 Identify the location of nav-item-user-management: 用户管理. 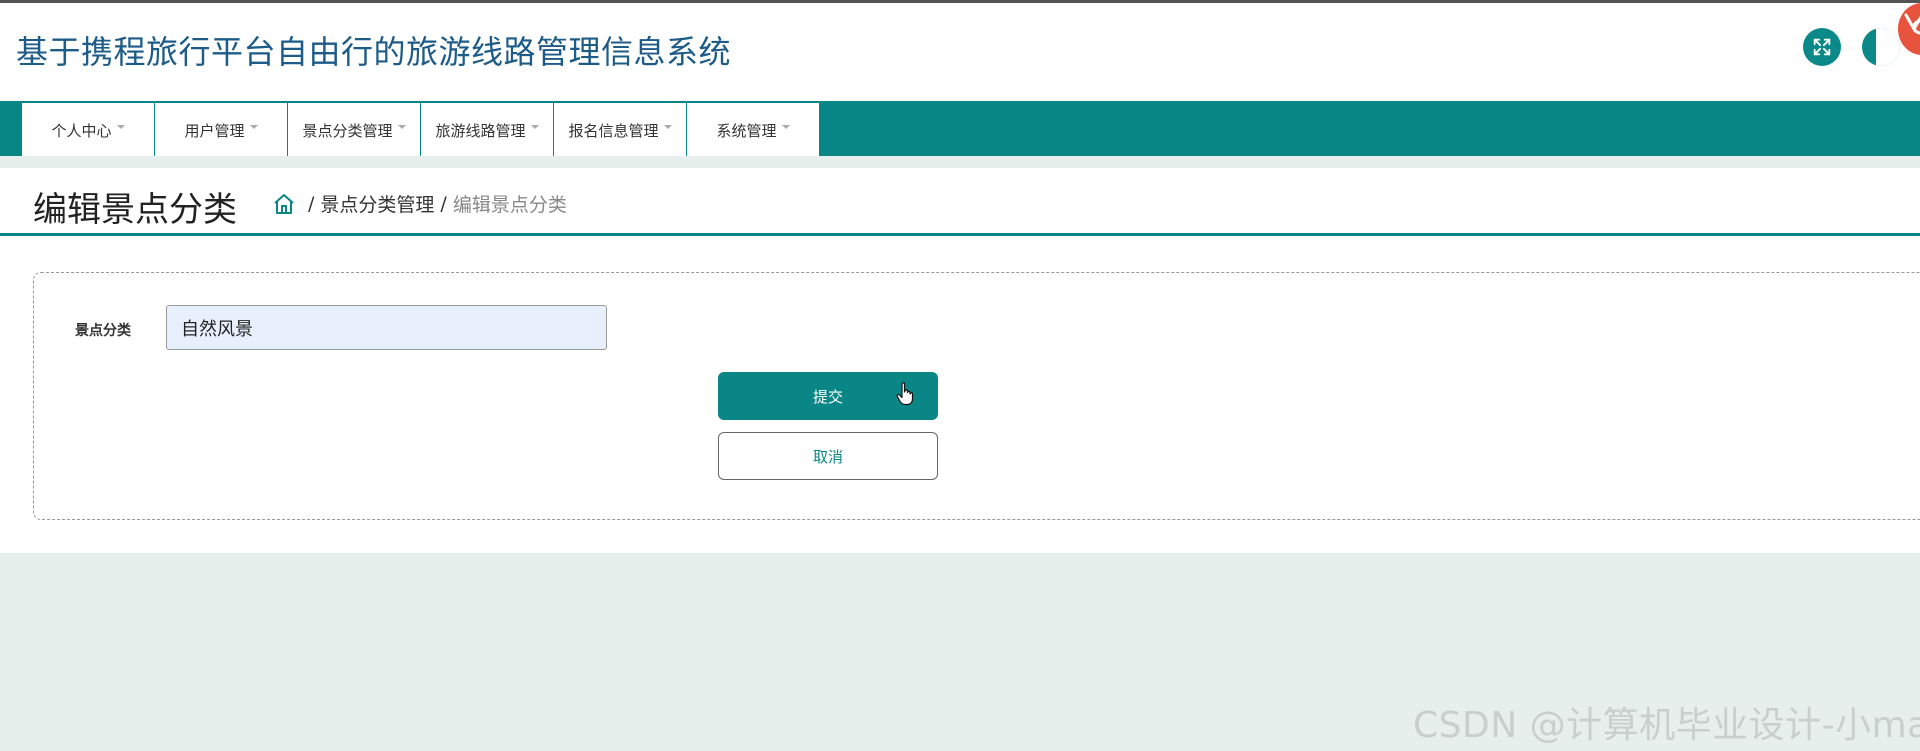
(221, 130).